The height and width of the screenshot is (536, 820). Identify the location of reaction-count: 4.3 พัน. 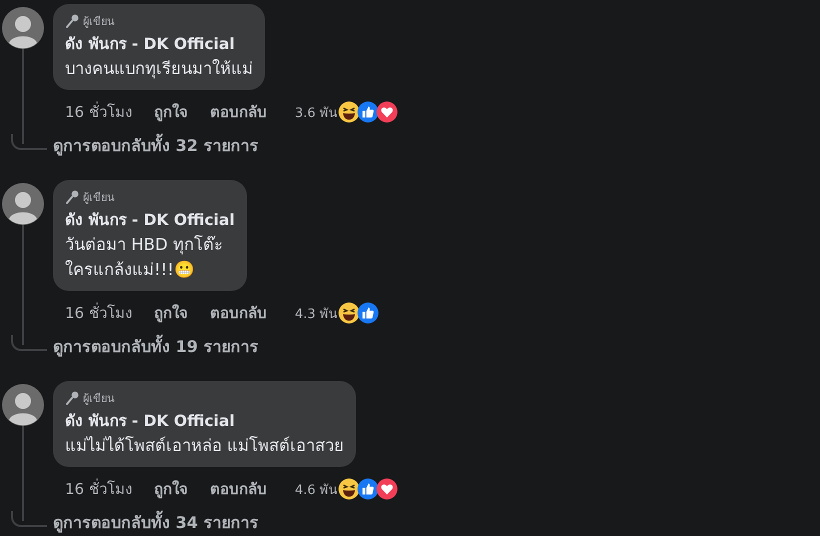
(316, 313).